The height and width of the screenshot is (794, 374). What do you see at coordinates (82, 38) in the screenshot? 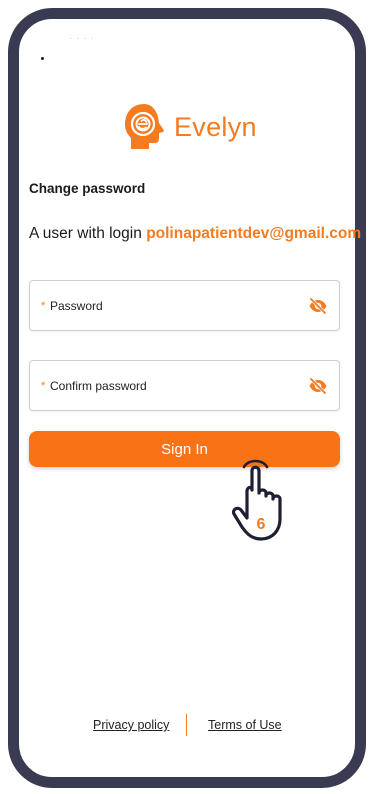
I see `status-bar: · · · ·` at bounding box center [82, 38].